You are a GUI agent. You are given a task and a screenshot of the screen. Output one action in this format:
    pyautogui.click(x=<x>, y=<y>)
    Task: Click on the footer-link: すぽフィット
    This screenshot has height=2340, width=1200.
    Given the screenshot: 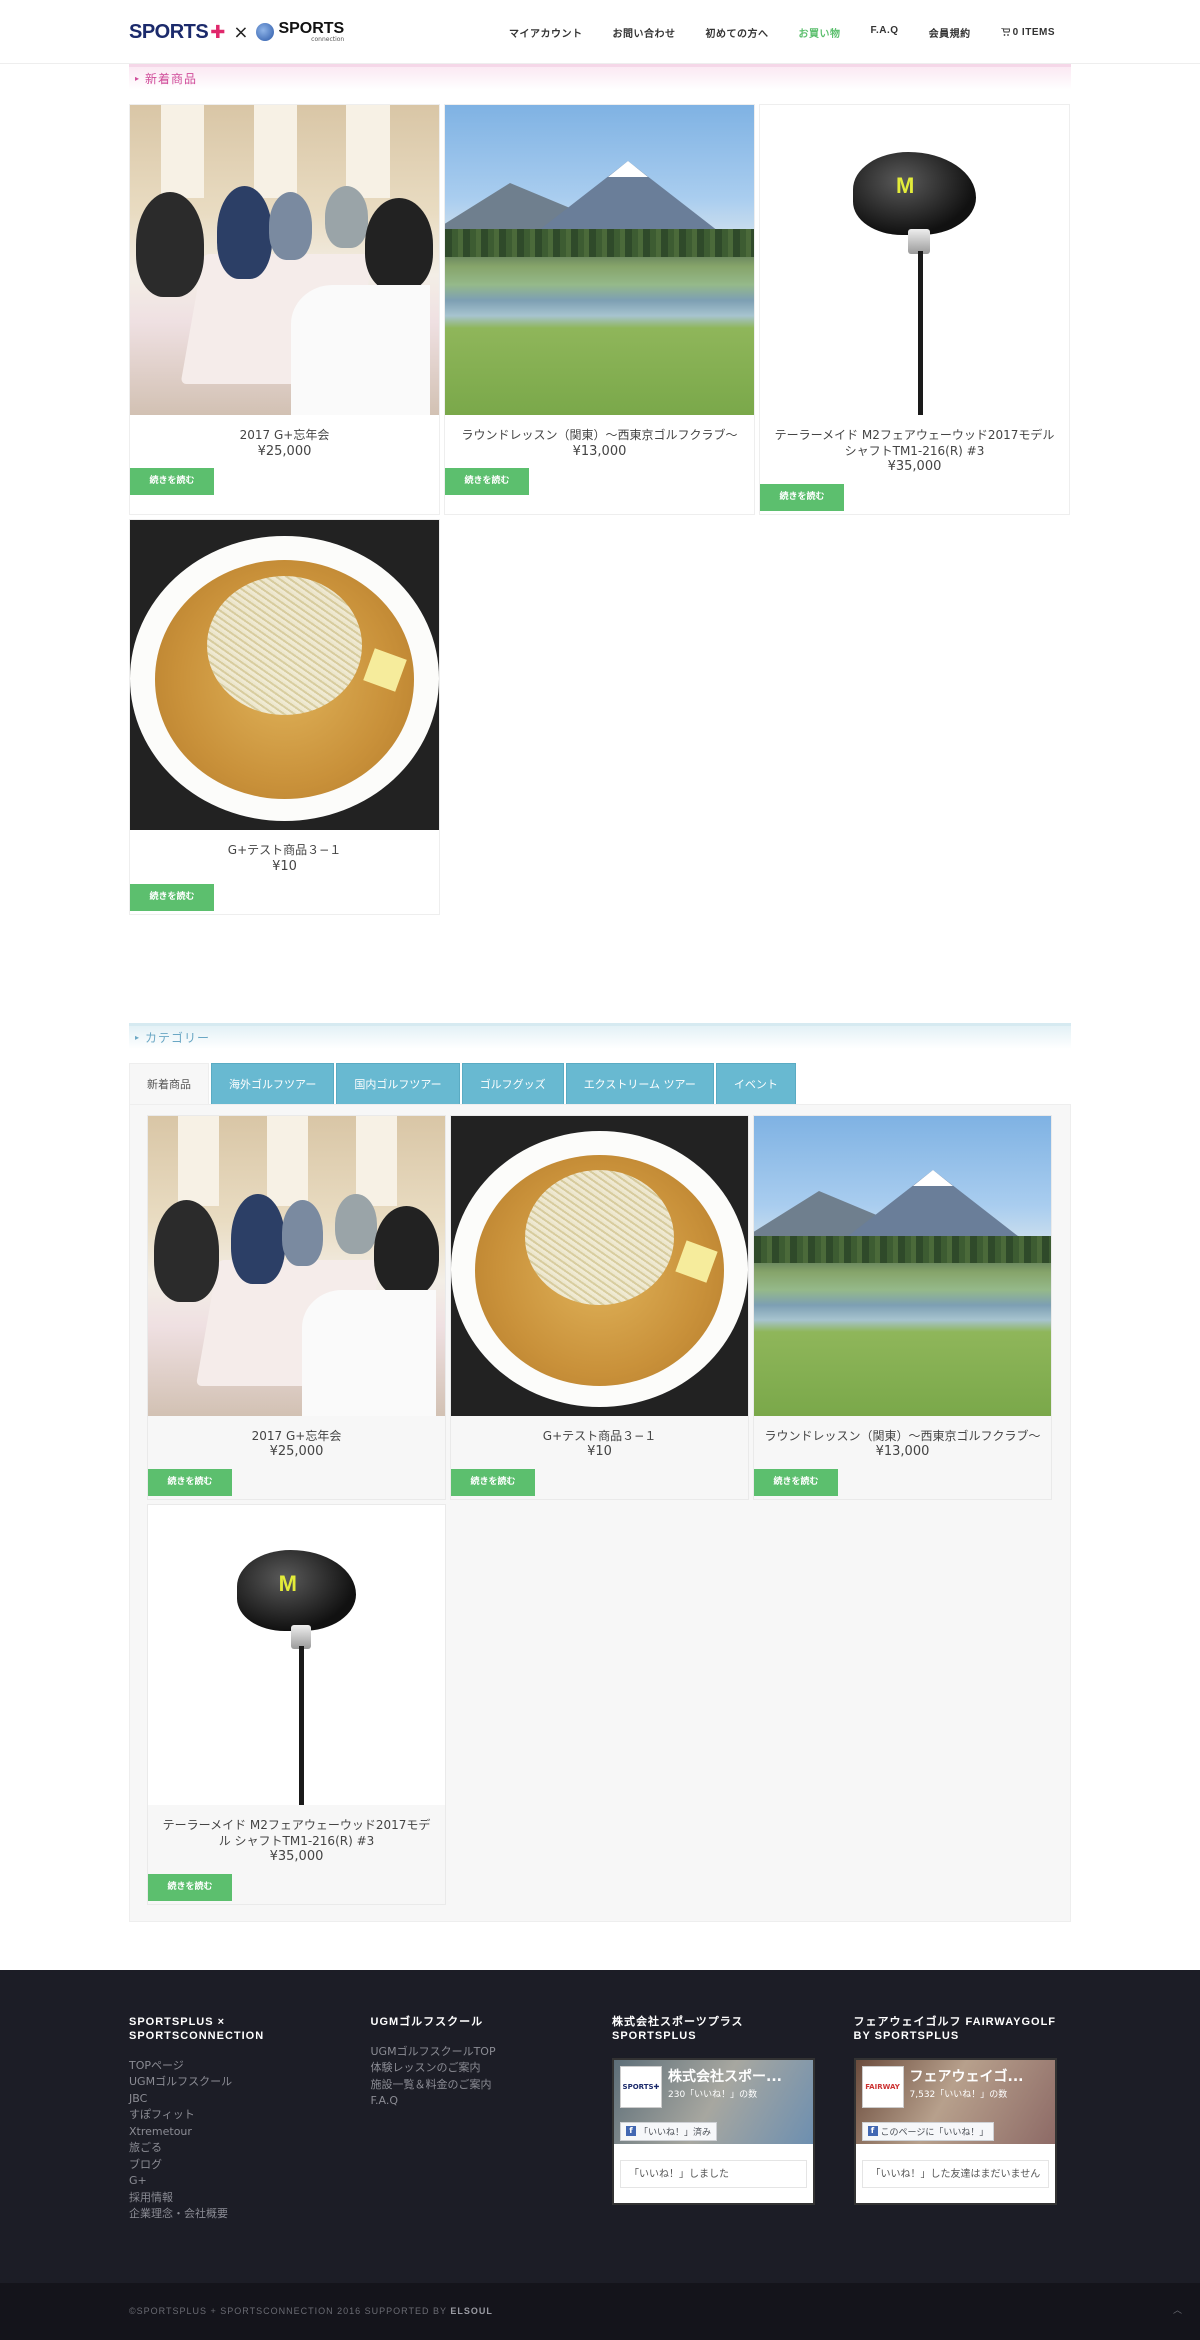 What is the action you would take?
    pyautogui.click(x=238, y=2115)
    